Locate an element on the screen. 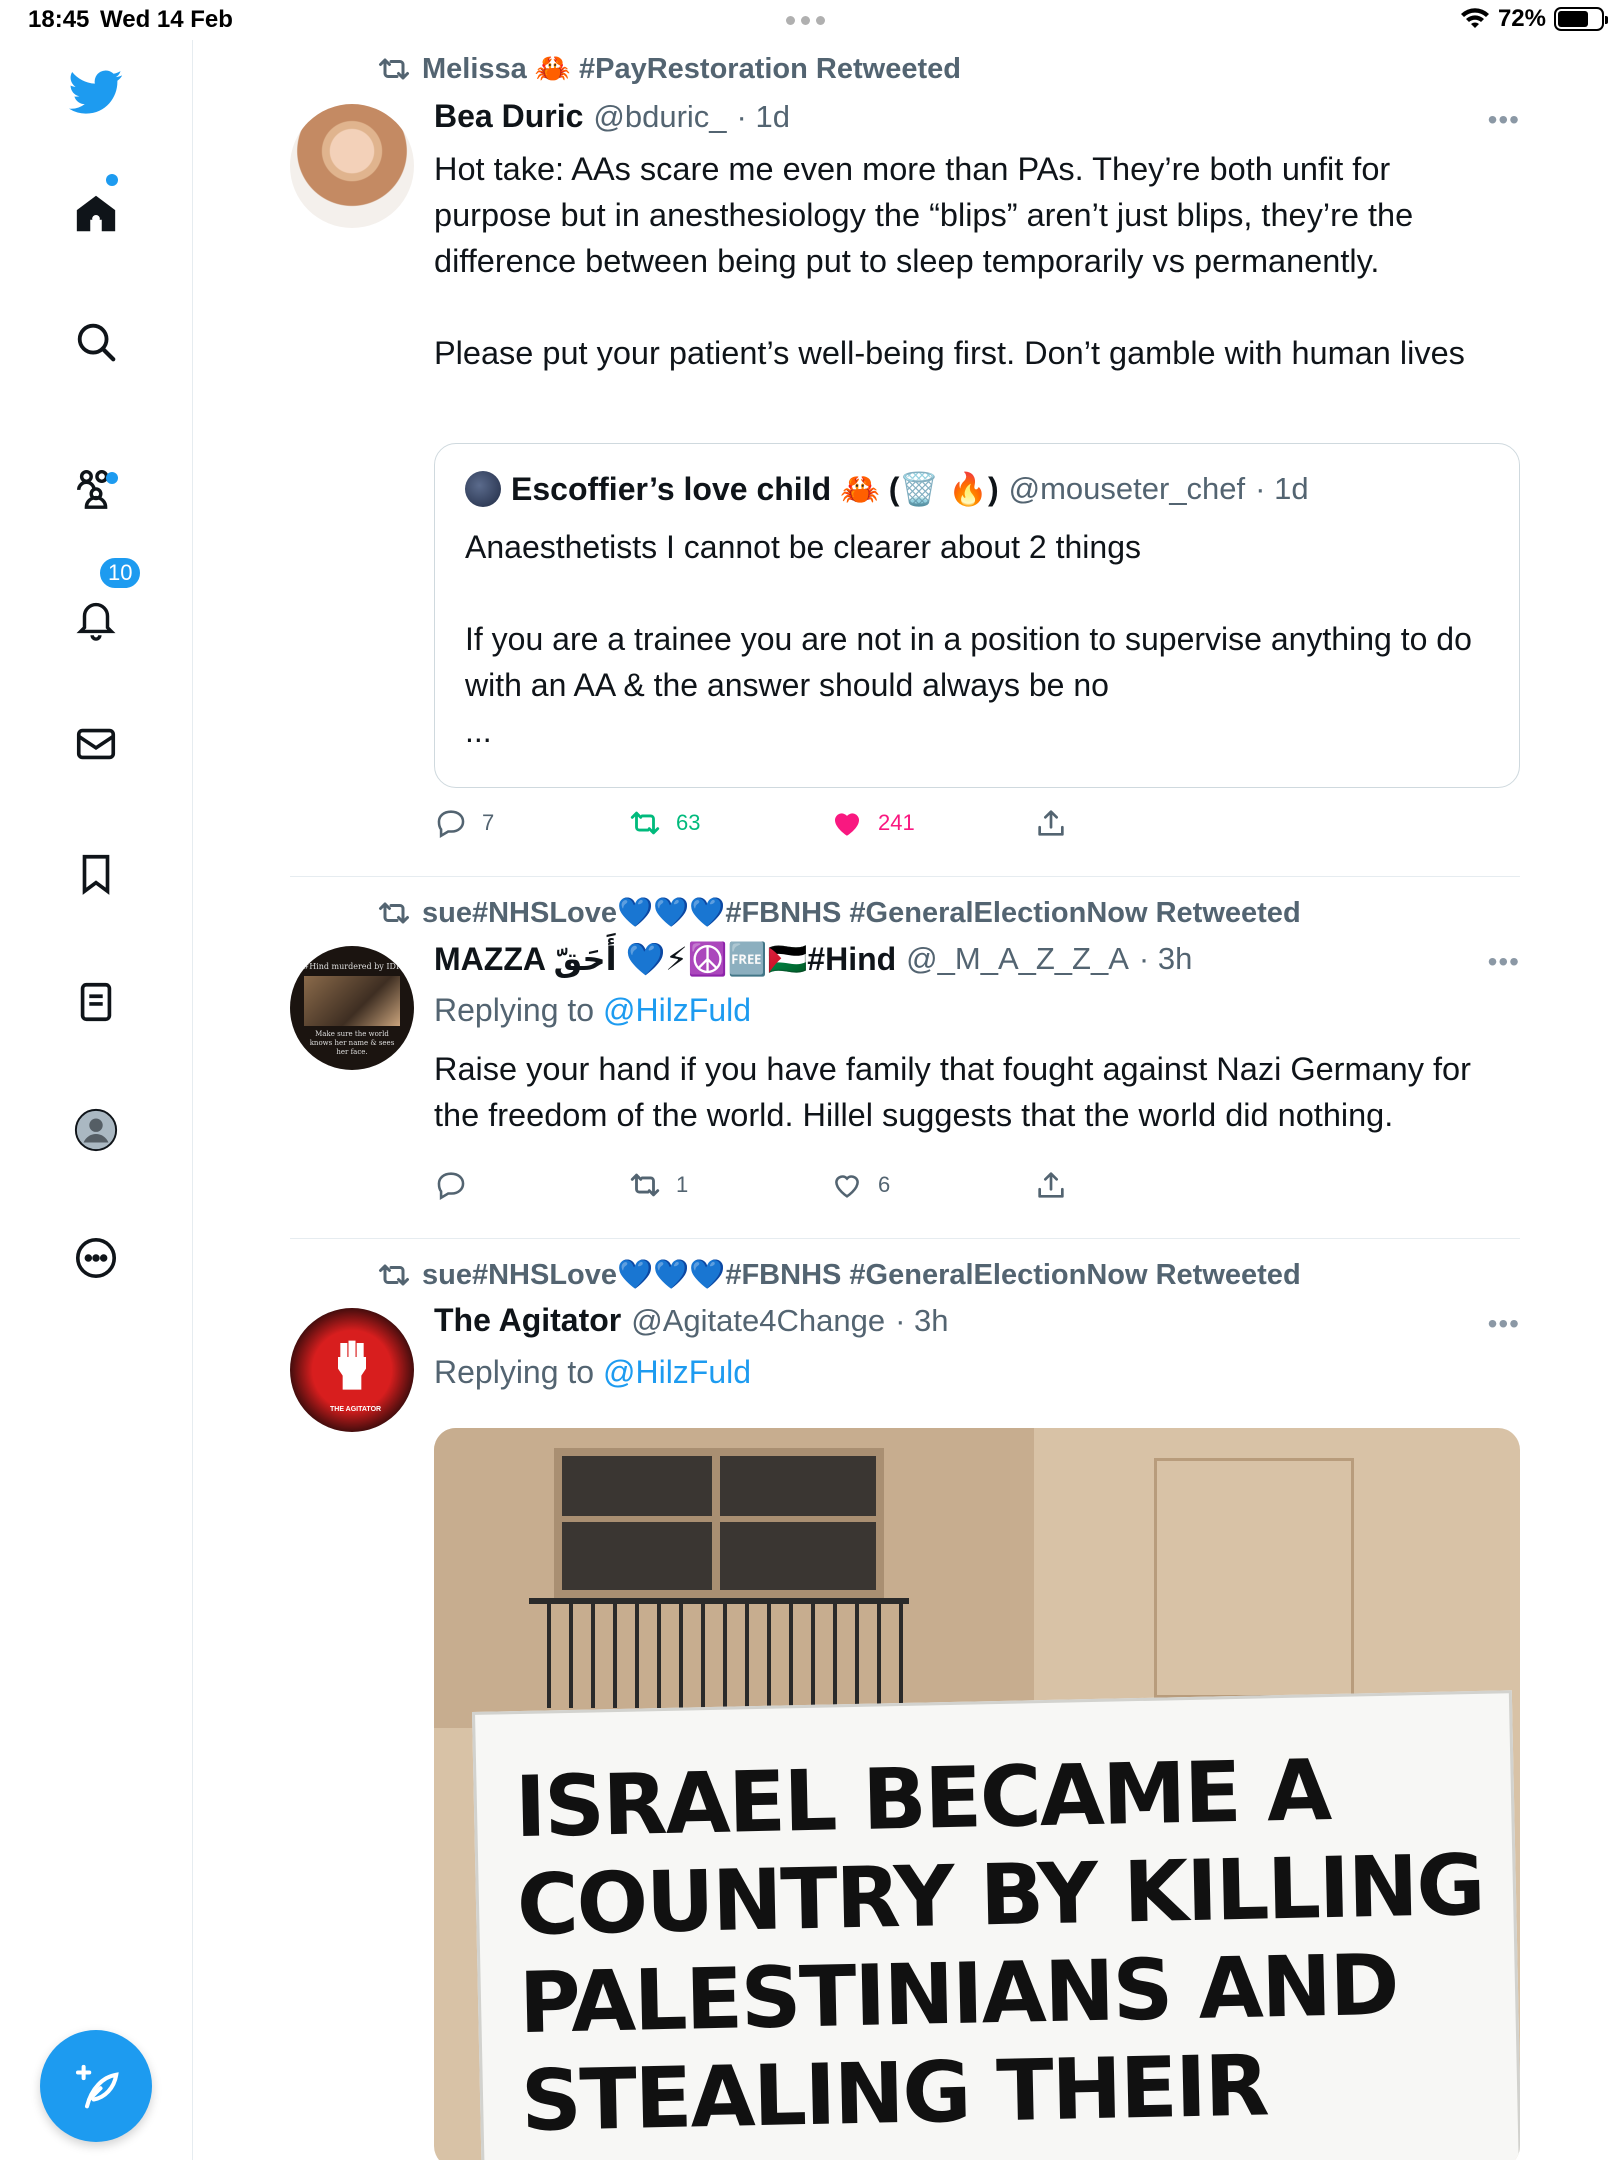 This screenshot has width=1620, height=2160. compose-icon is located at coordinates (97, 2086).